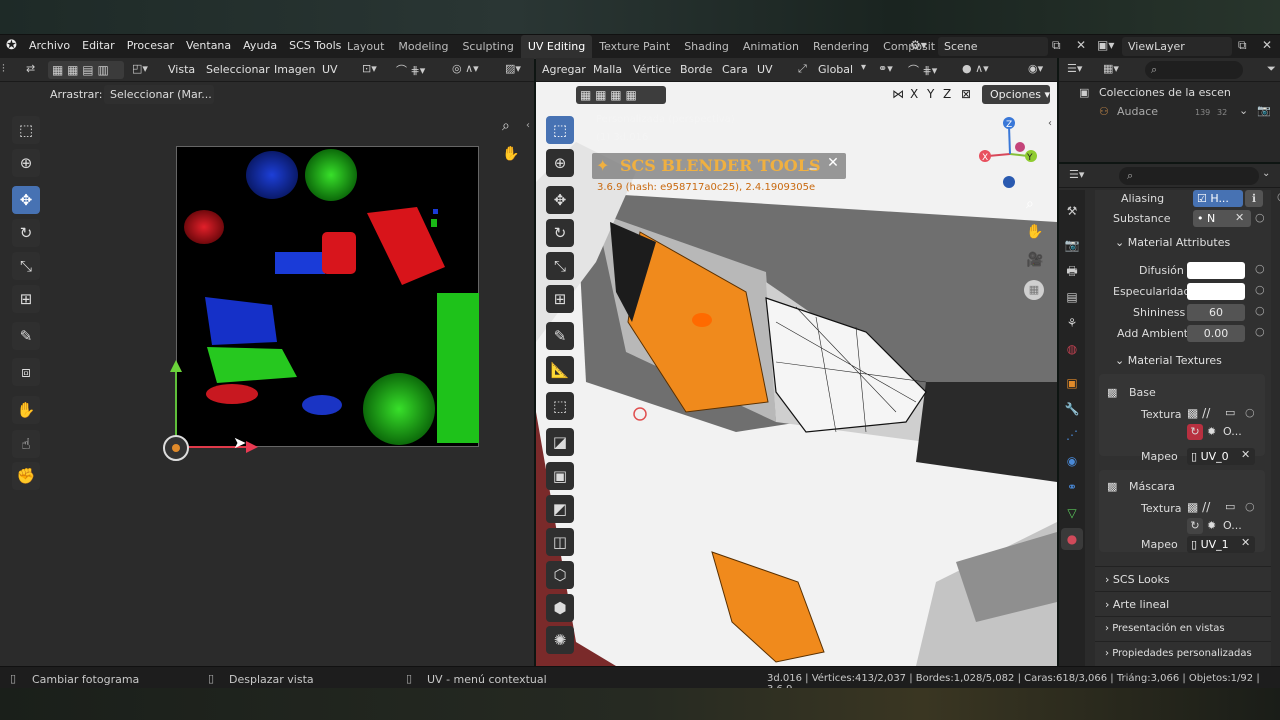  I want to click on pivot-point-icon: ⚭▾, so click(885, 68).